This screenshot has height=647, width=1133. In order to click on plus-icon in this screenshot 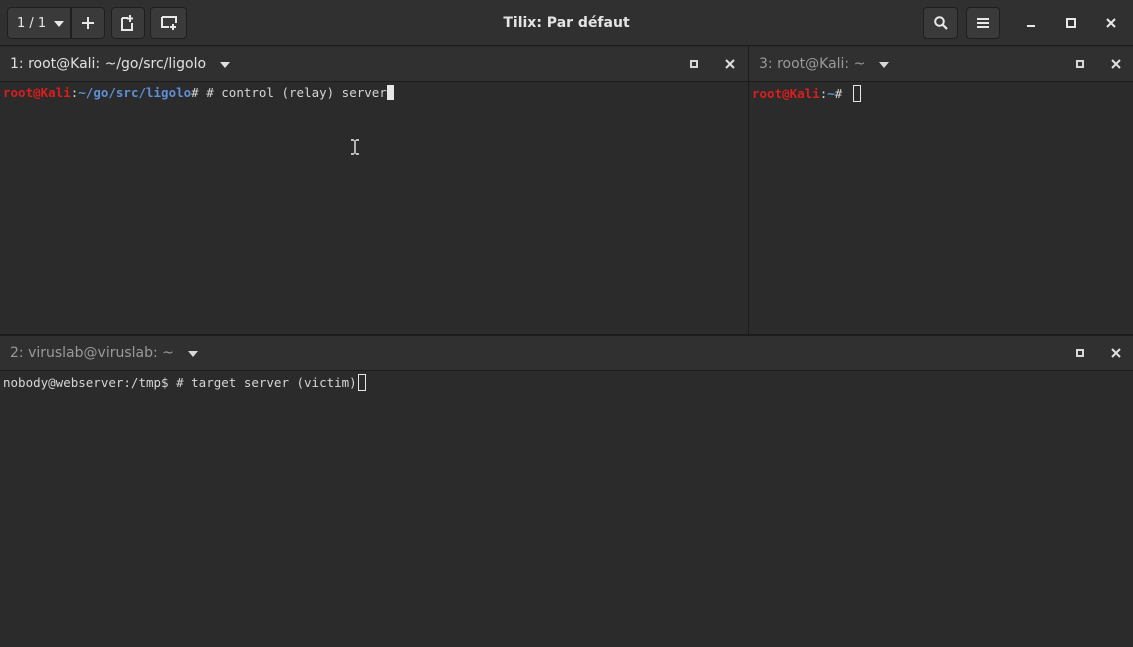, I will do `click(88, 23)`.